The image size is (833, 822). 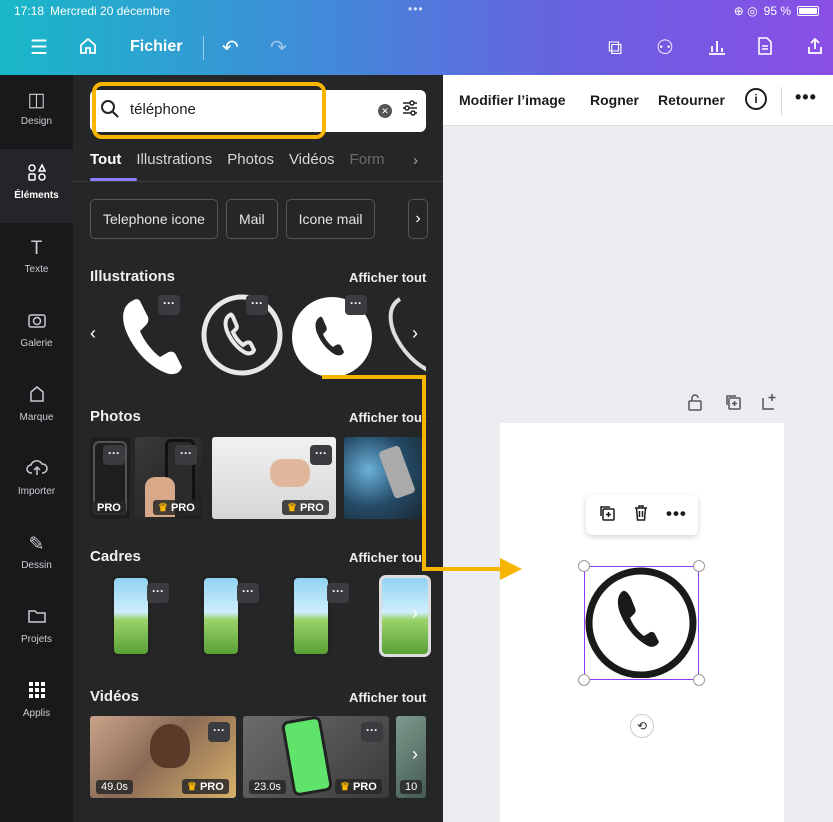 What do you see at coordinates (717, 49) in the screenshot?
I see `insights-icon` at bounding box center [717, 49].